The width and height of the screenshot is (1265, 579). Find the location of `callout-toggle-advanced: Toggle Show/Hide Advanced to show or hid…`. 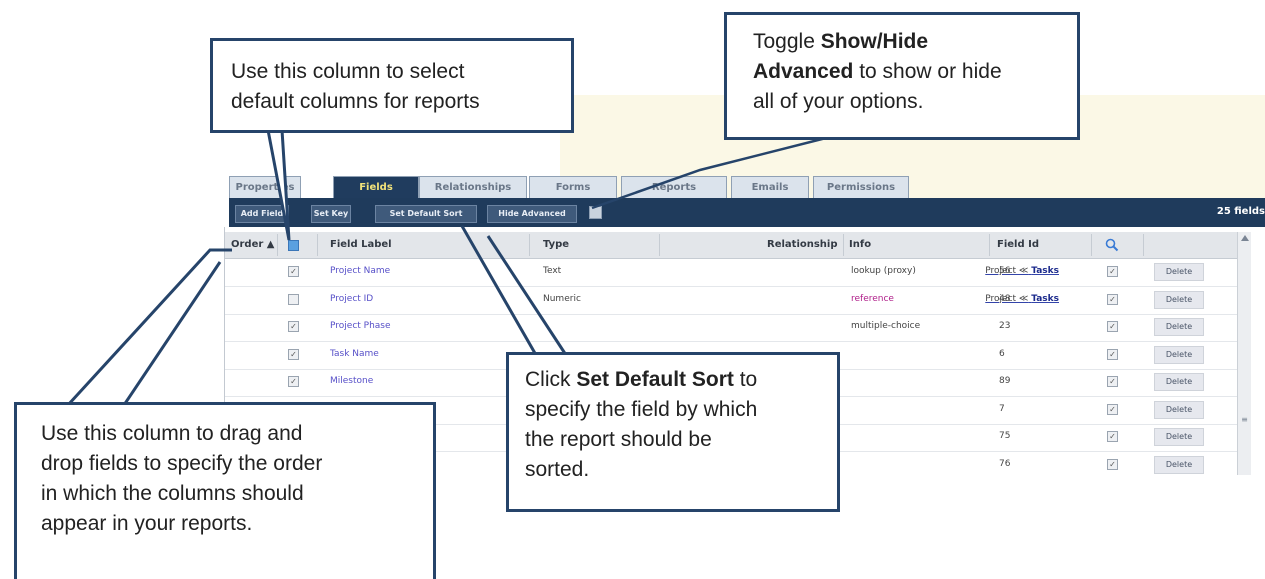

callout-toggle-advanced: Toggle Show/Hide Advanced to show or hid… is located at coordinates (902, 76).